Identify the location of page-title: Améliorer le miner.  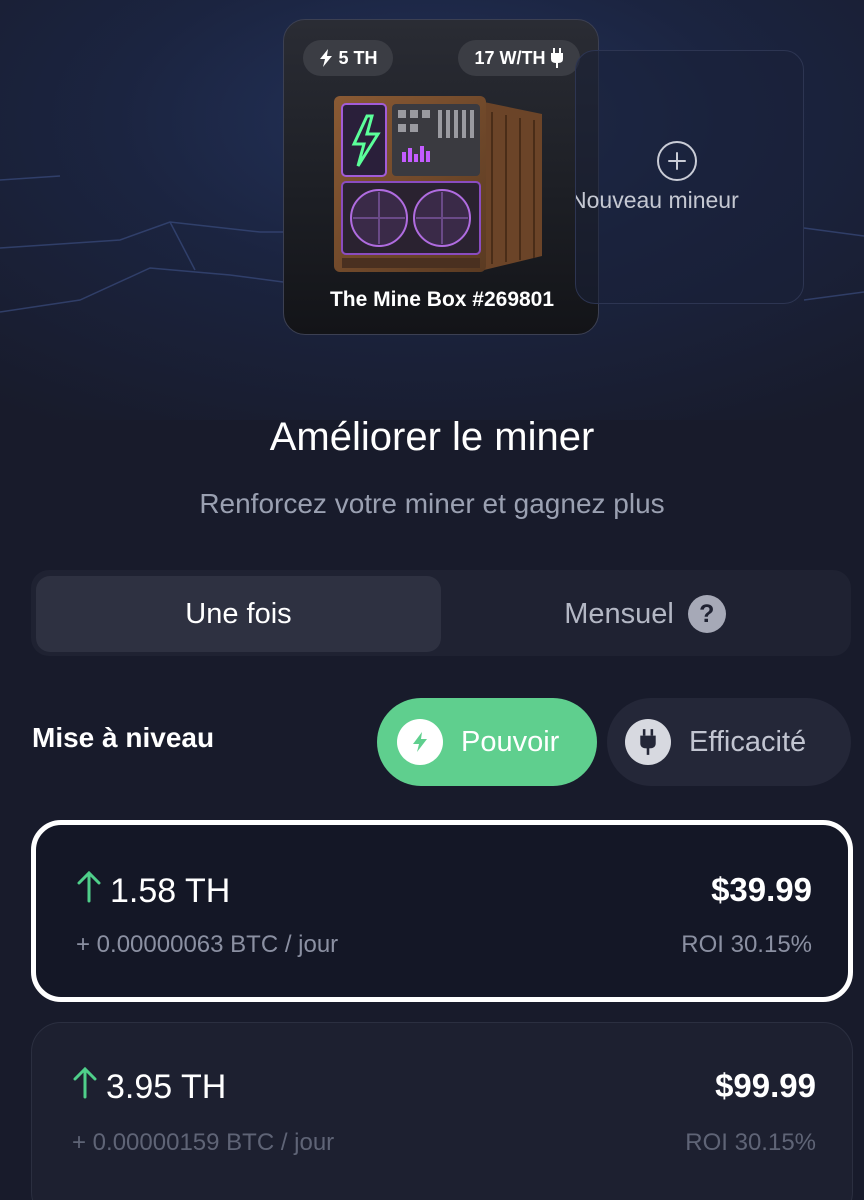
(432, 437).